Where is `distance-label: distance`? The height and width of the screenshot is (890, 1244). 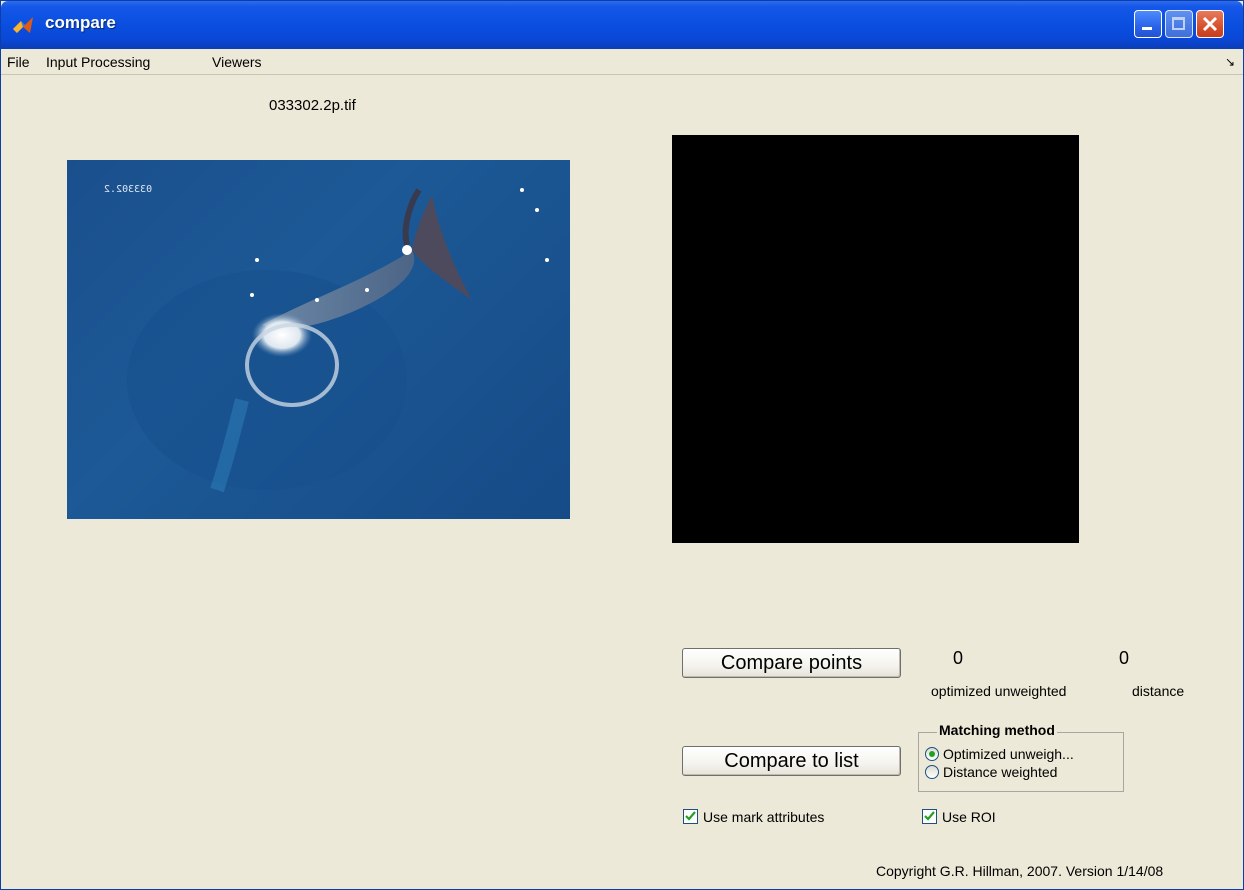 distance-label: distance is located at coordinates (1158, 691).